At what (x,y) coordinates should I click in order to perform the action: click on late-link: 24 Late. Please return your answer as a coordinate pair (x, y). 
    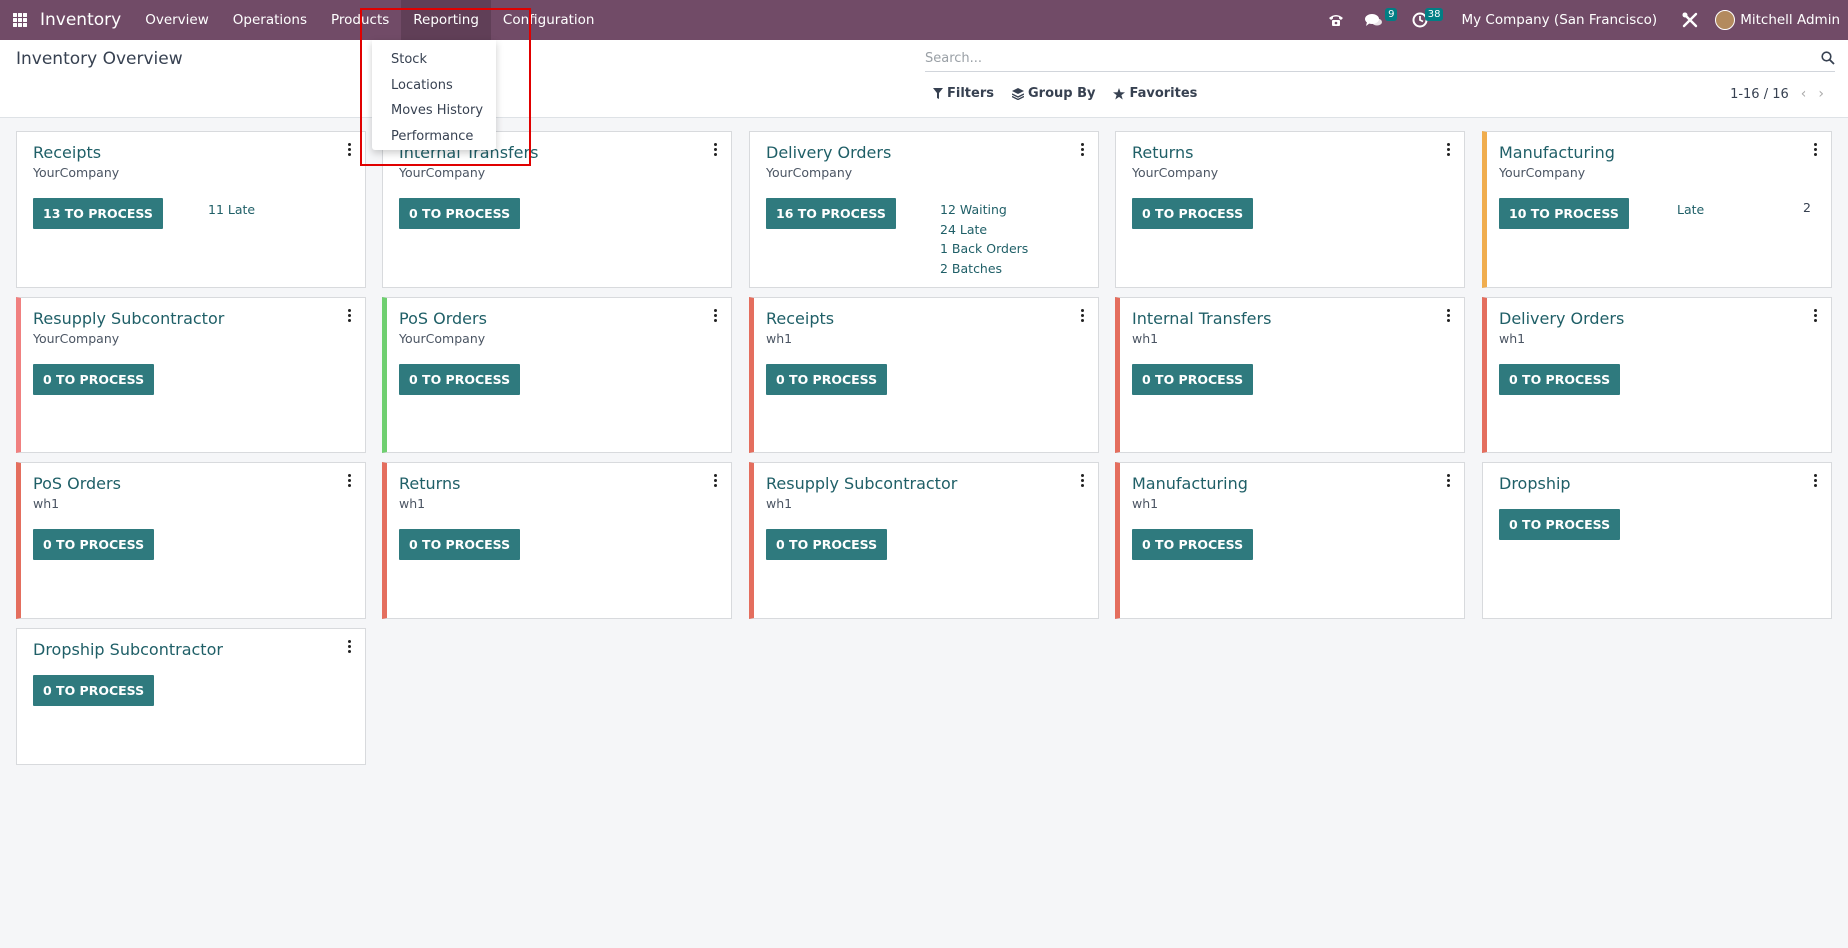
    Looking at the image, I should click on (984, 230).